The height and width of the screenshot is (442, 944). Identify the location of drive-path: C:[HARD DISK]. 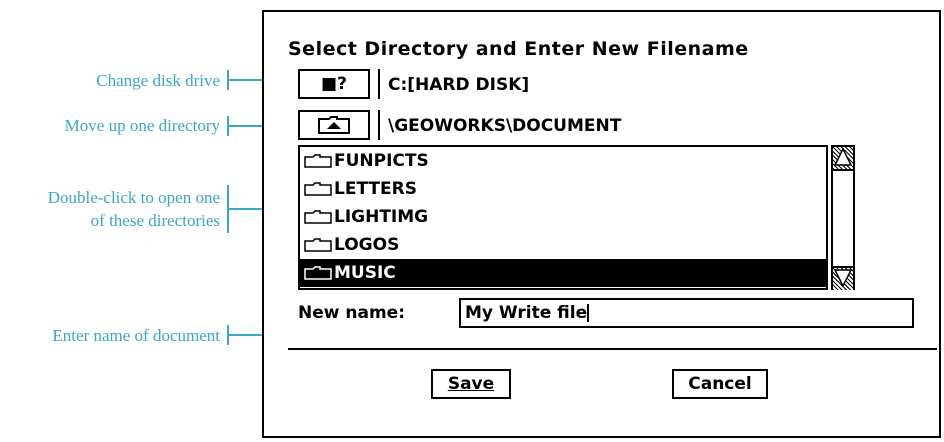
(459, 85).